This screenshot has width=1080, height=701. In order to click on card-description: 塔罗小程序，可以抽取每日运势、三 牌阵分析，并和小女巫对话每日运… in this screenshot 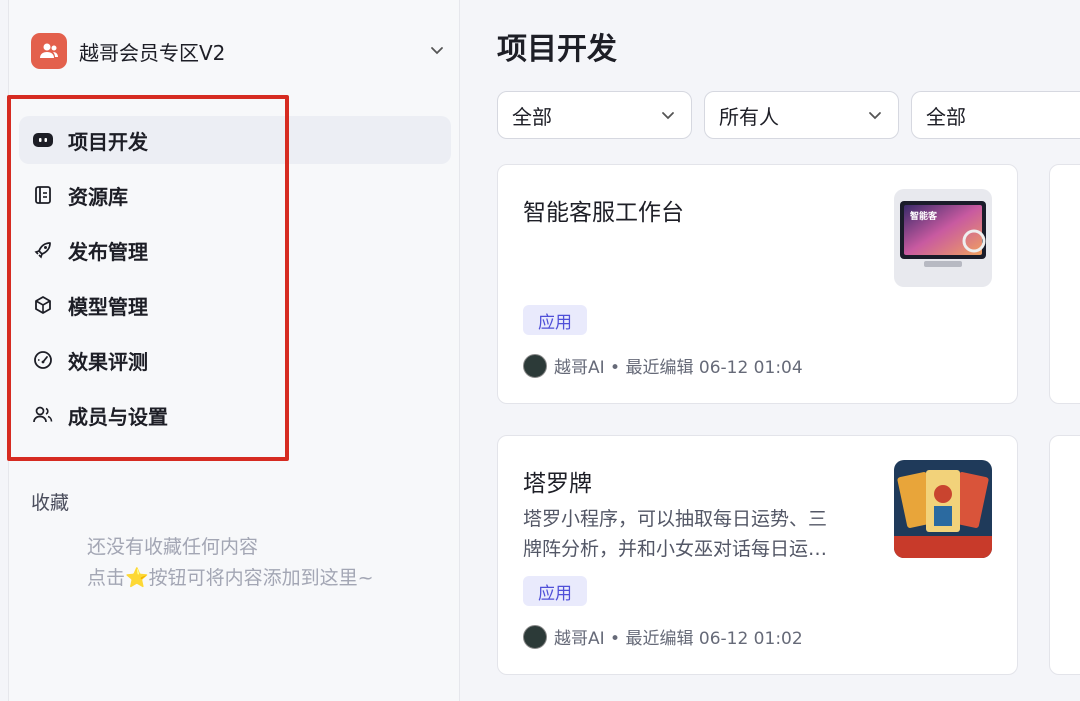, I will do `click(697, 534)`.